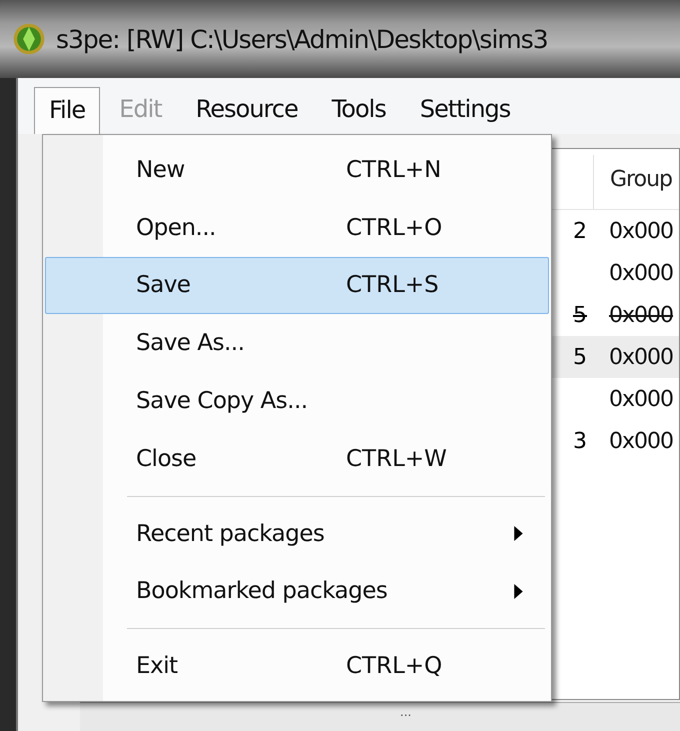 The height and width of the screenshot is (731, 680). Describe the element at coordinates (166, 459) in the screenshot. I see `menu-item-label: Close` at that location.